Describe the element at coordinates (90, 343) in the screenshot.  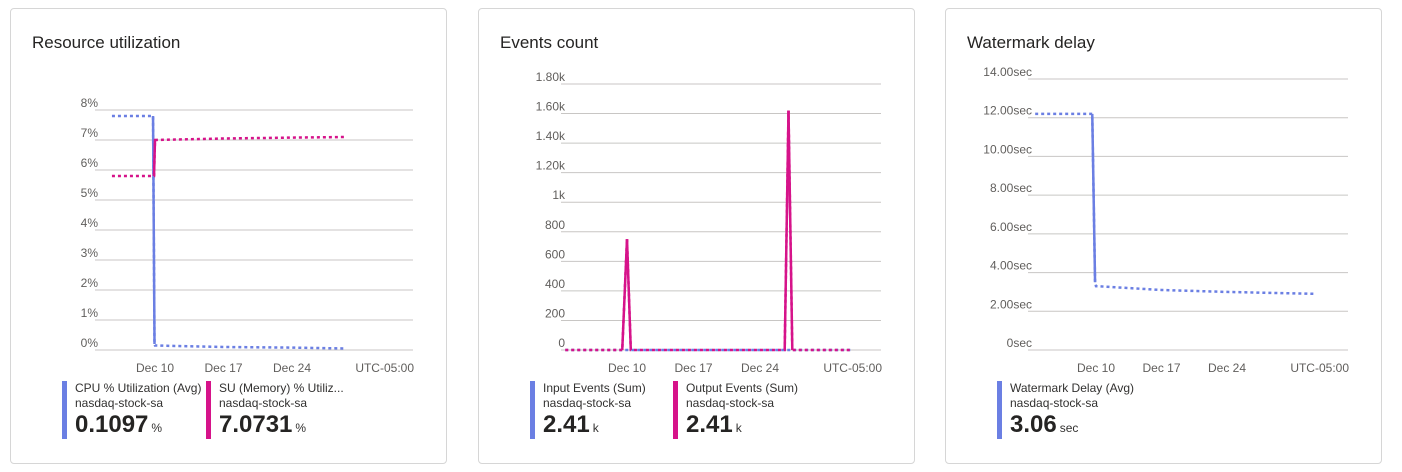
I see `y-tick-label: 0%` at that location.